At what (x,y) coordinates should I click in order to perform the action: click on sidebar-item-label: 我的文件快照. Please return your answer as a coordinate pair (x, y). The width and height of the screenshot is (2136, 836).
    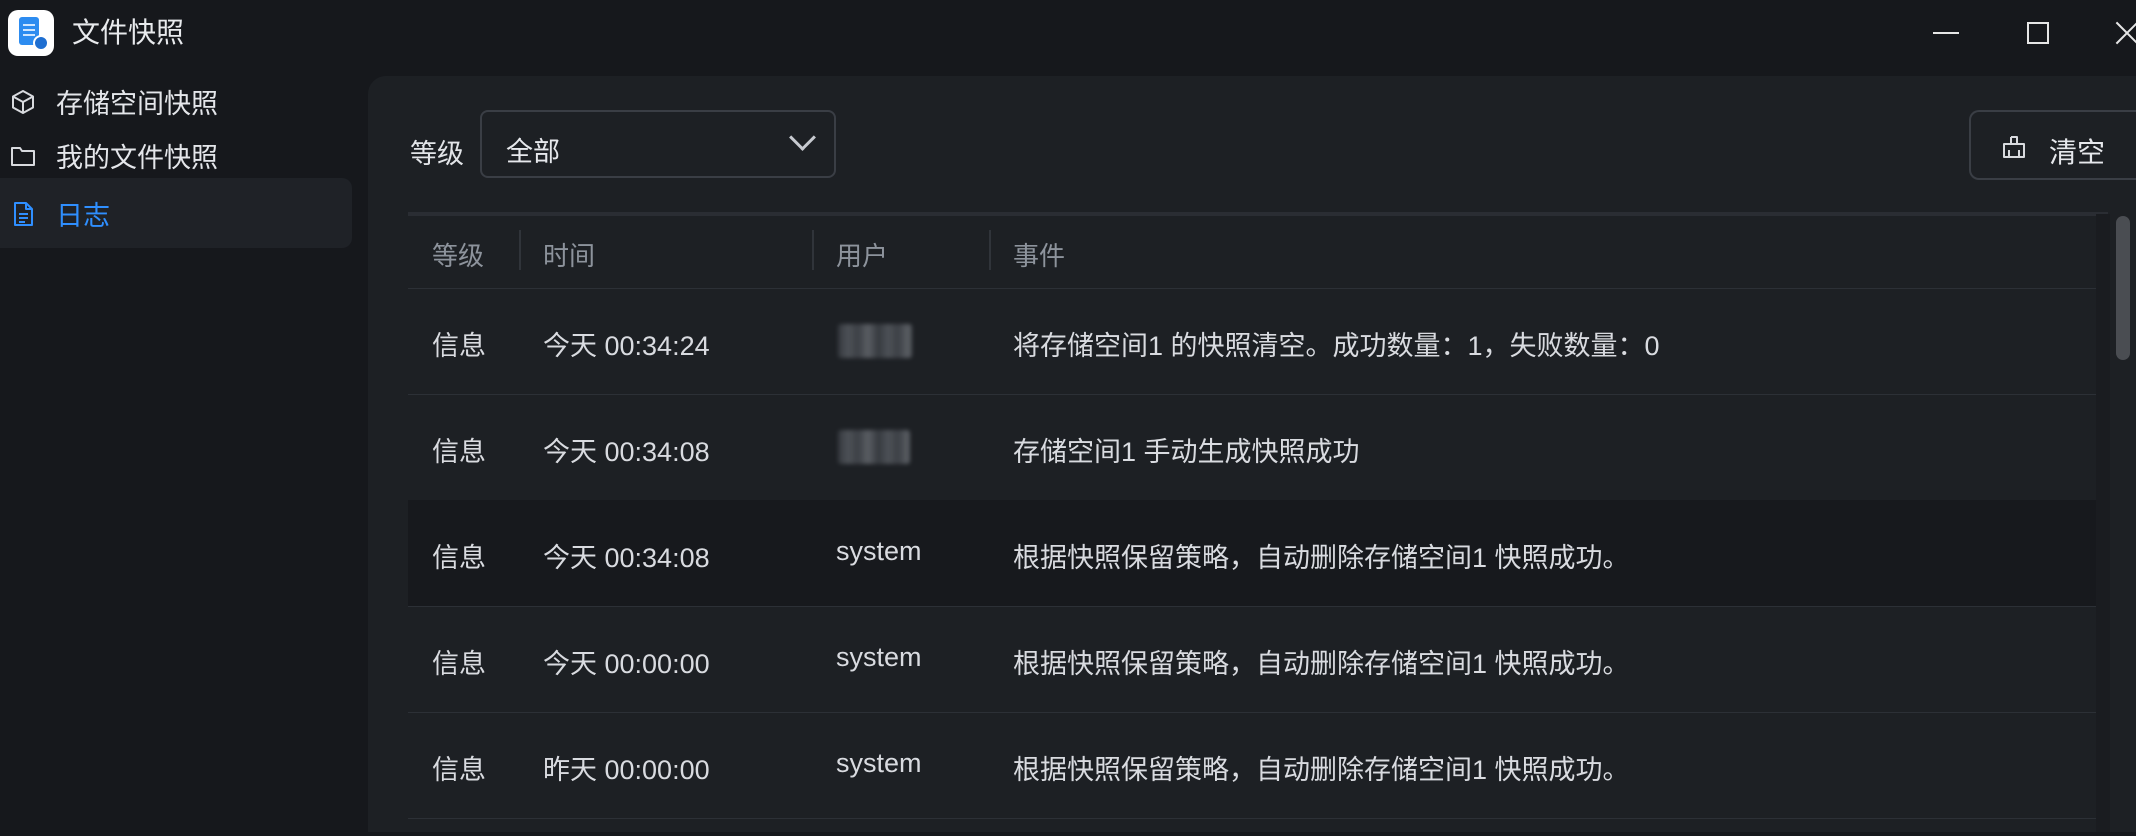
    Looking at the image, I should click on (137, 157).